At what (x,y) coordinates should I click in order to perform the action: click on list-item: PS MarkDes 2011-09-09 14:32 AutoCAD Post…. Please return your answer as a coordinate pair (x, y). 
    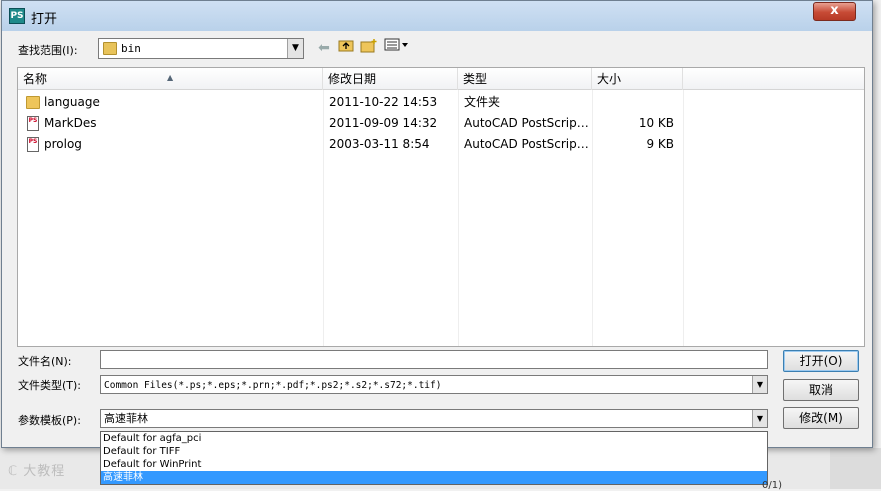
    Looking at the image, I should click on (441, 123).